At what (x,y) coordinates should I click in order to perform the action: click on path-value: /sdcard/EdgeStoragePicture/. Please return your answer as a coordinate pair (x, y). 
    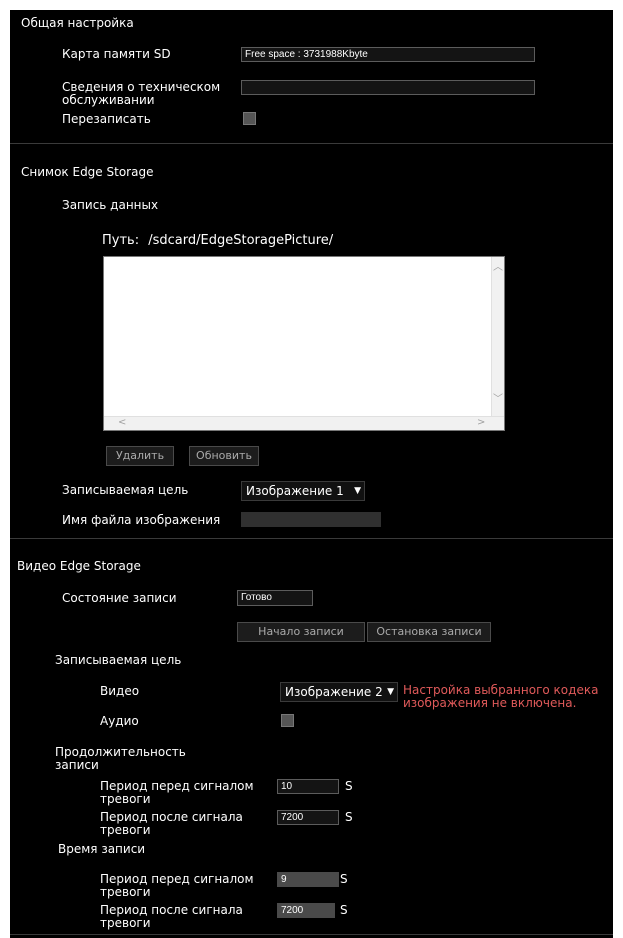
    Looking at the image, I should click on (241, 240).